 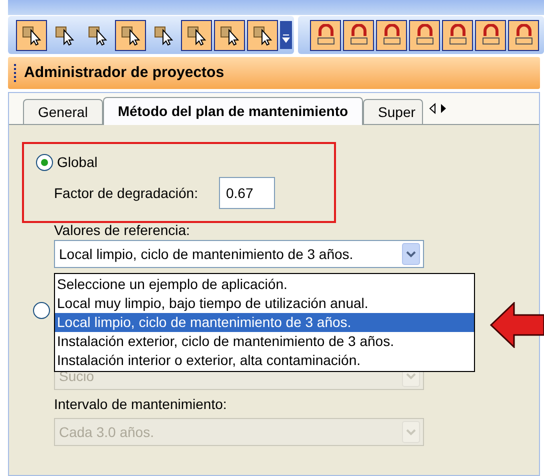 What do you see at coordinates (264, 341) in the screenshot?
I see `list-option: Instalación exterior, ciclo de mantenimiento de 3 años.` at bounding box center [264, 341].